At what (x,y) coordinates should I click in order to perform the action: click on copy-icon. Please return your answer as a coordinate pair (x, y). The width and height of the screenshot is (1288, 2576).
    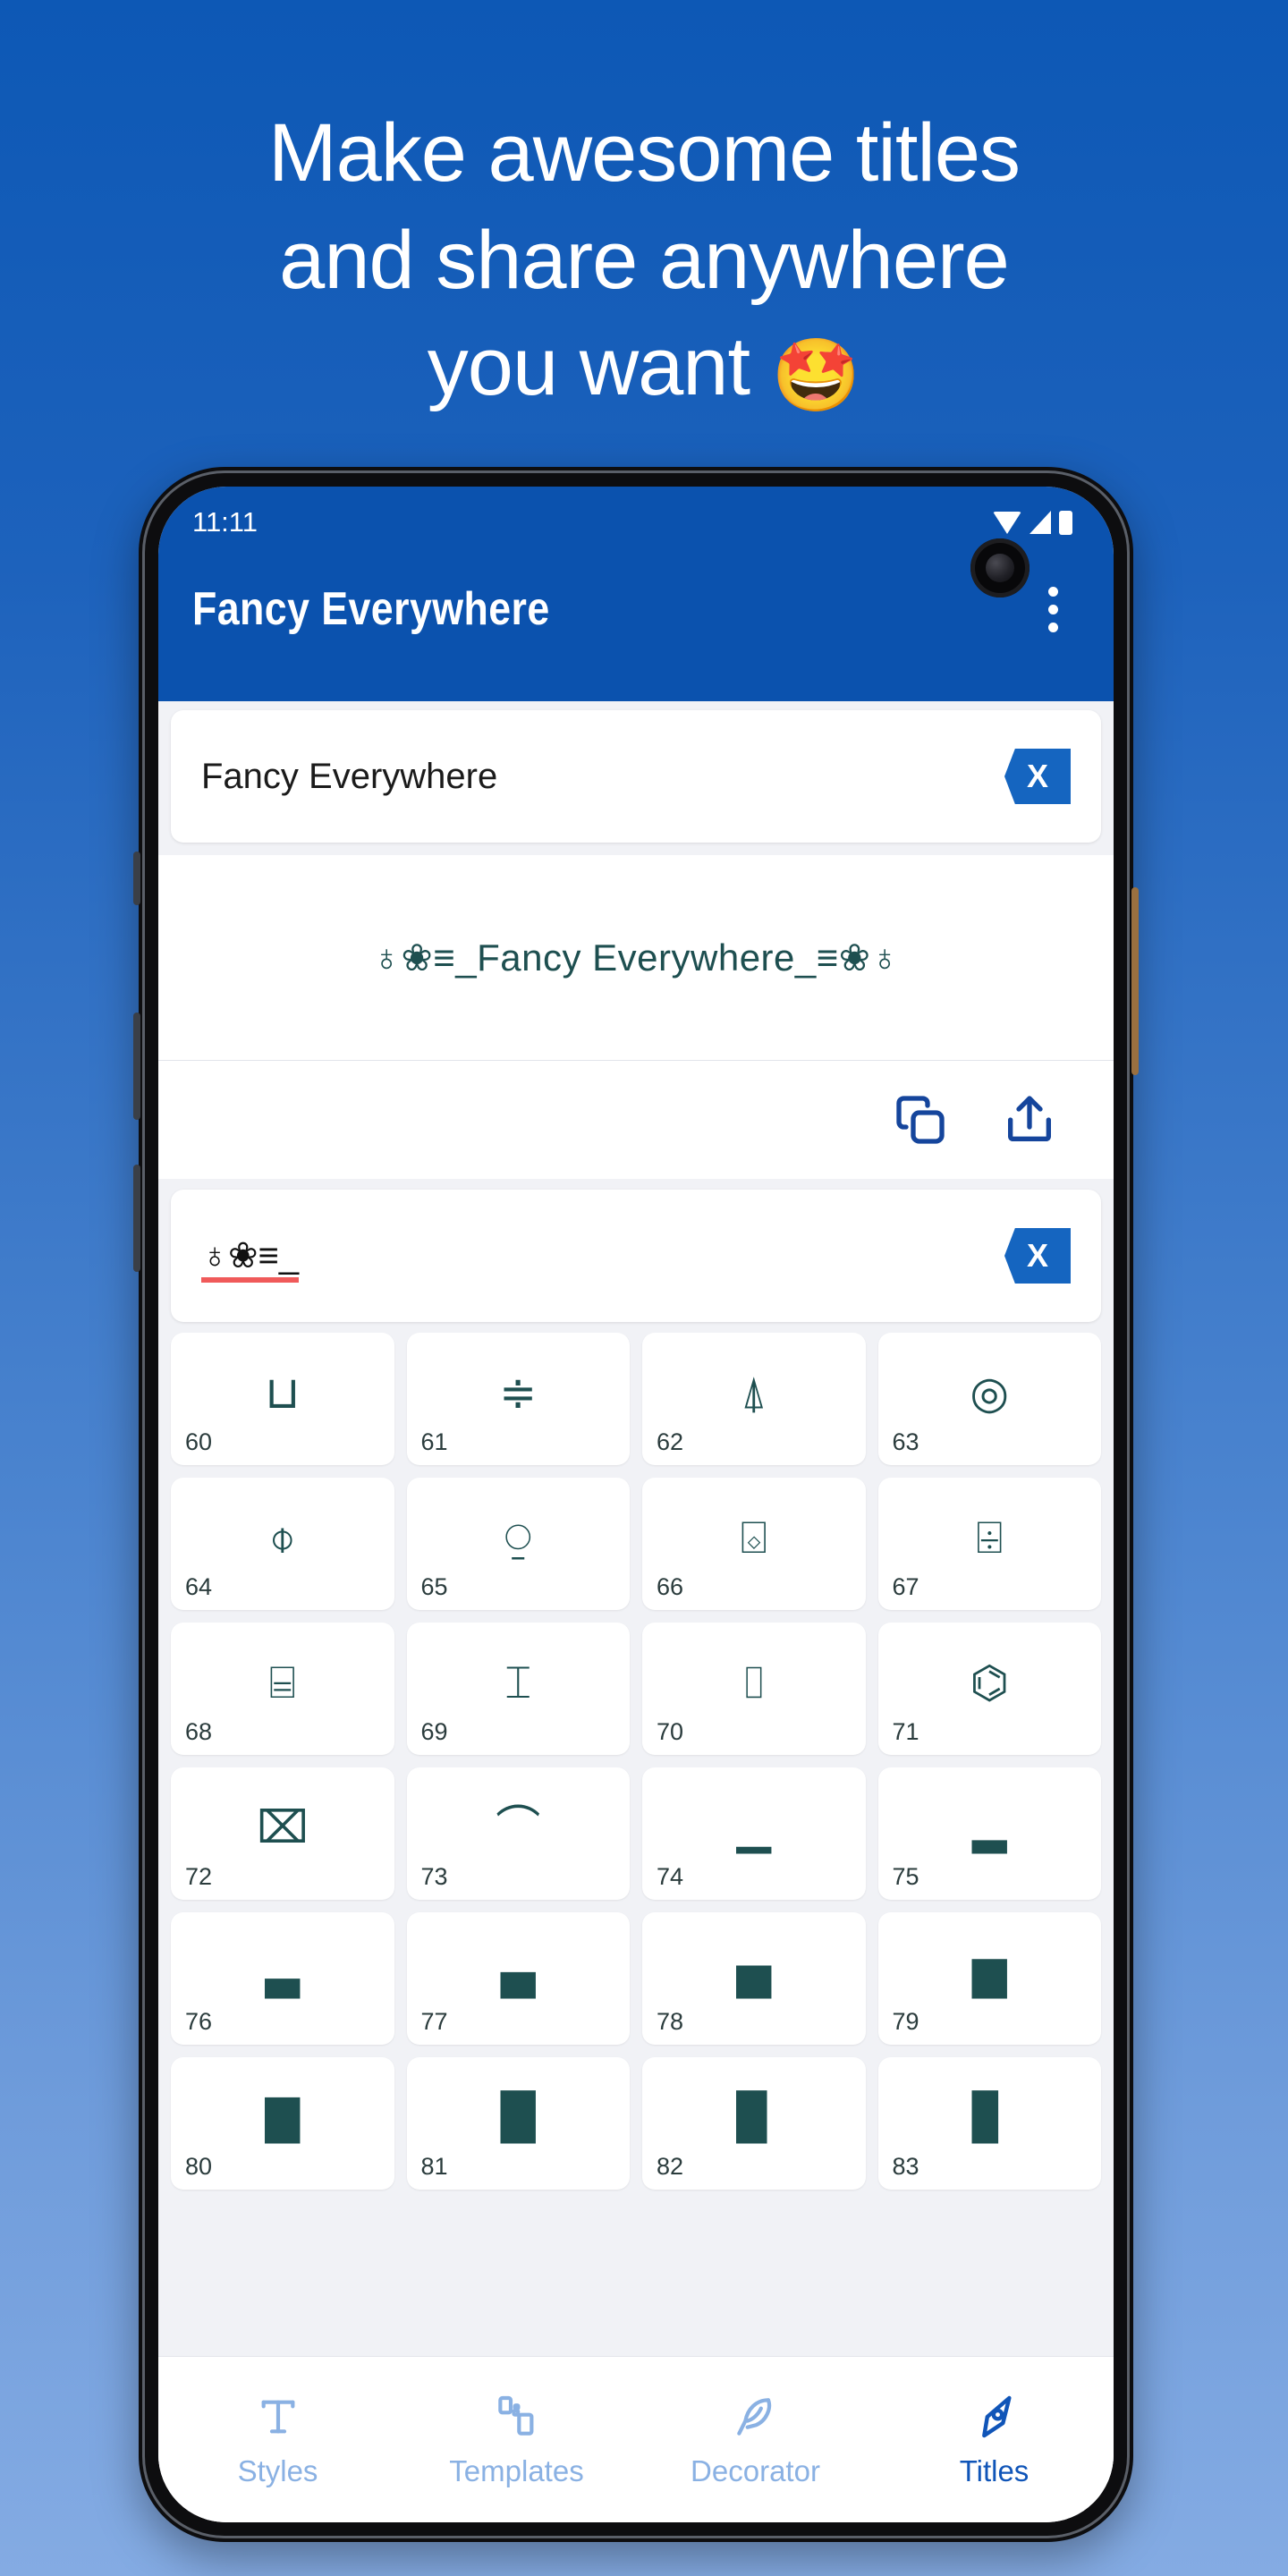
    Looking at the image, I should click on (920, 1119).